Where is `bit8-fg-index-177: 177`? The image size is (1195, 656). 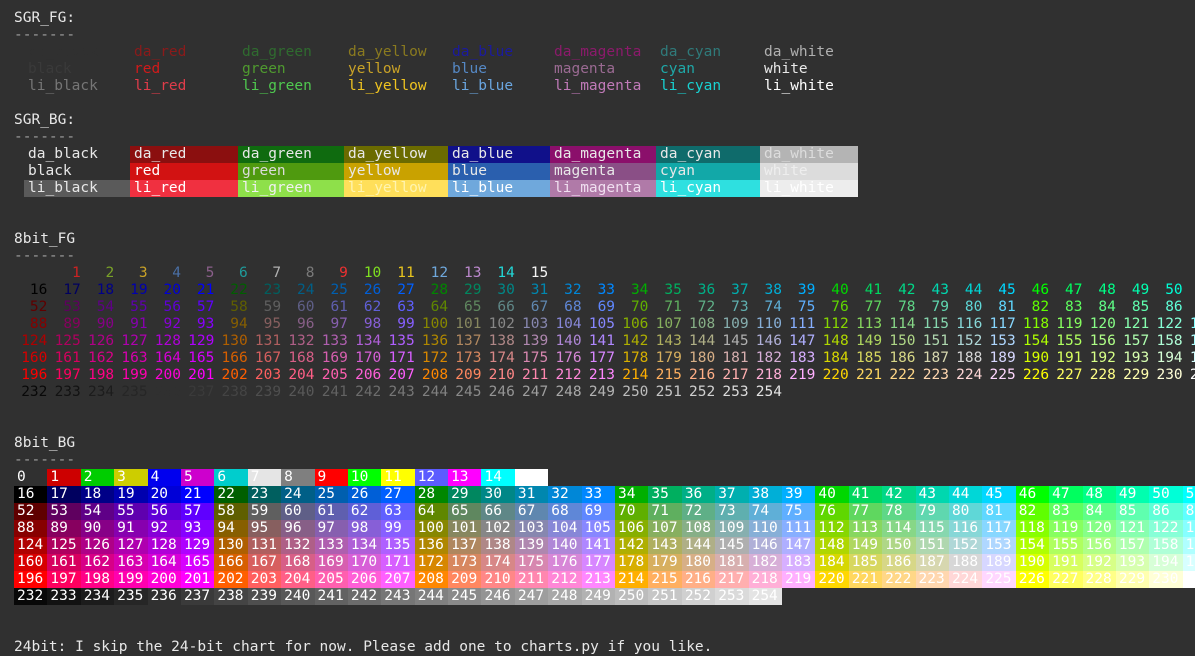
bit8-fg-index-177: 177 is located at coordinates (602, 358).